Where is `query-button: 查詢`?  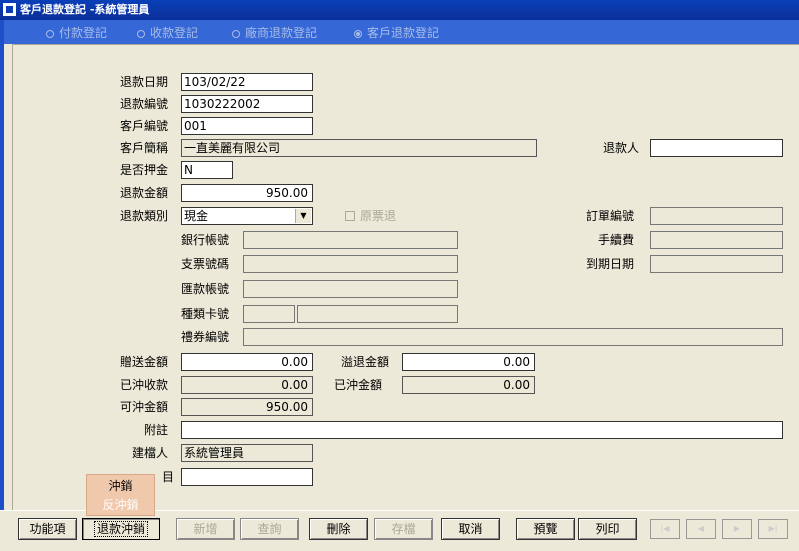 query-button: 查詢 is located at coordinates (269, 529).